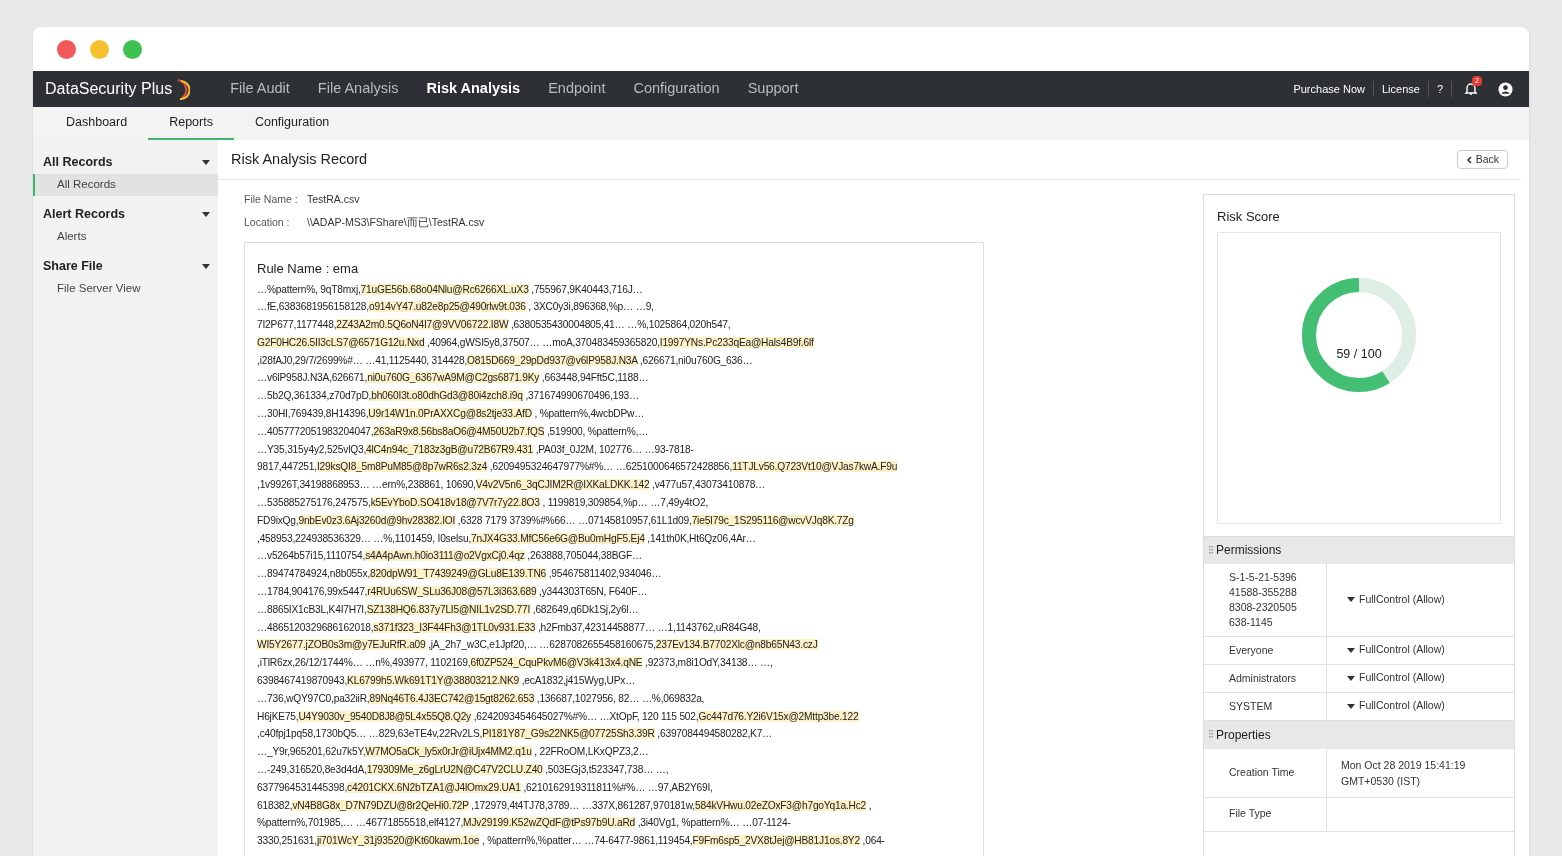 The height and width of the screenshot is (856, 1562). What do you see at coordinates (456, 307) in the screenshot?
I see `record-line: …fE,6383681956158128,o914vY47.u82e8p25@490rlw9t.036 , 3XC0y3i,896368,%p… …9,` at bounding box center [456, 307].